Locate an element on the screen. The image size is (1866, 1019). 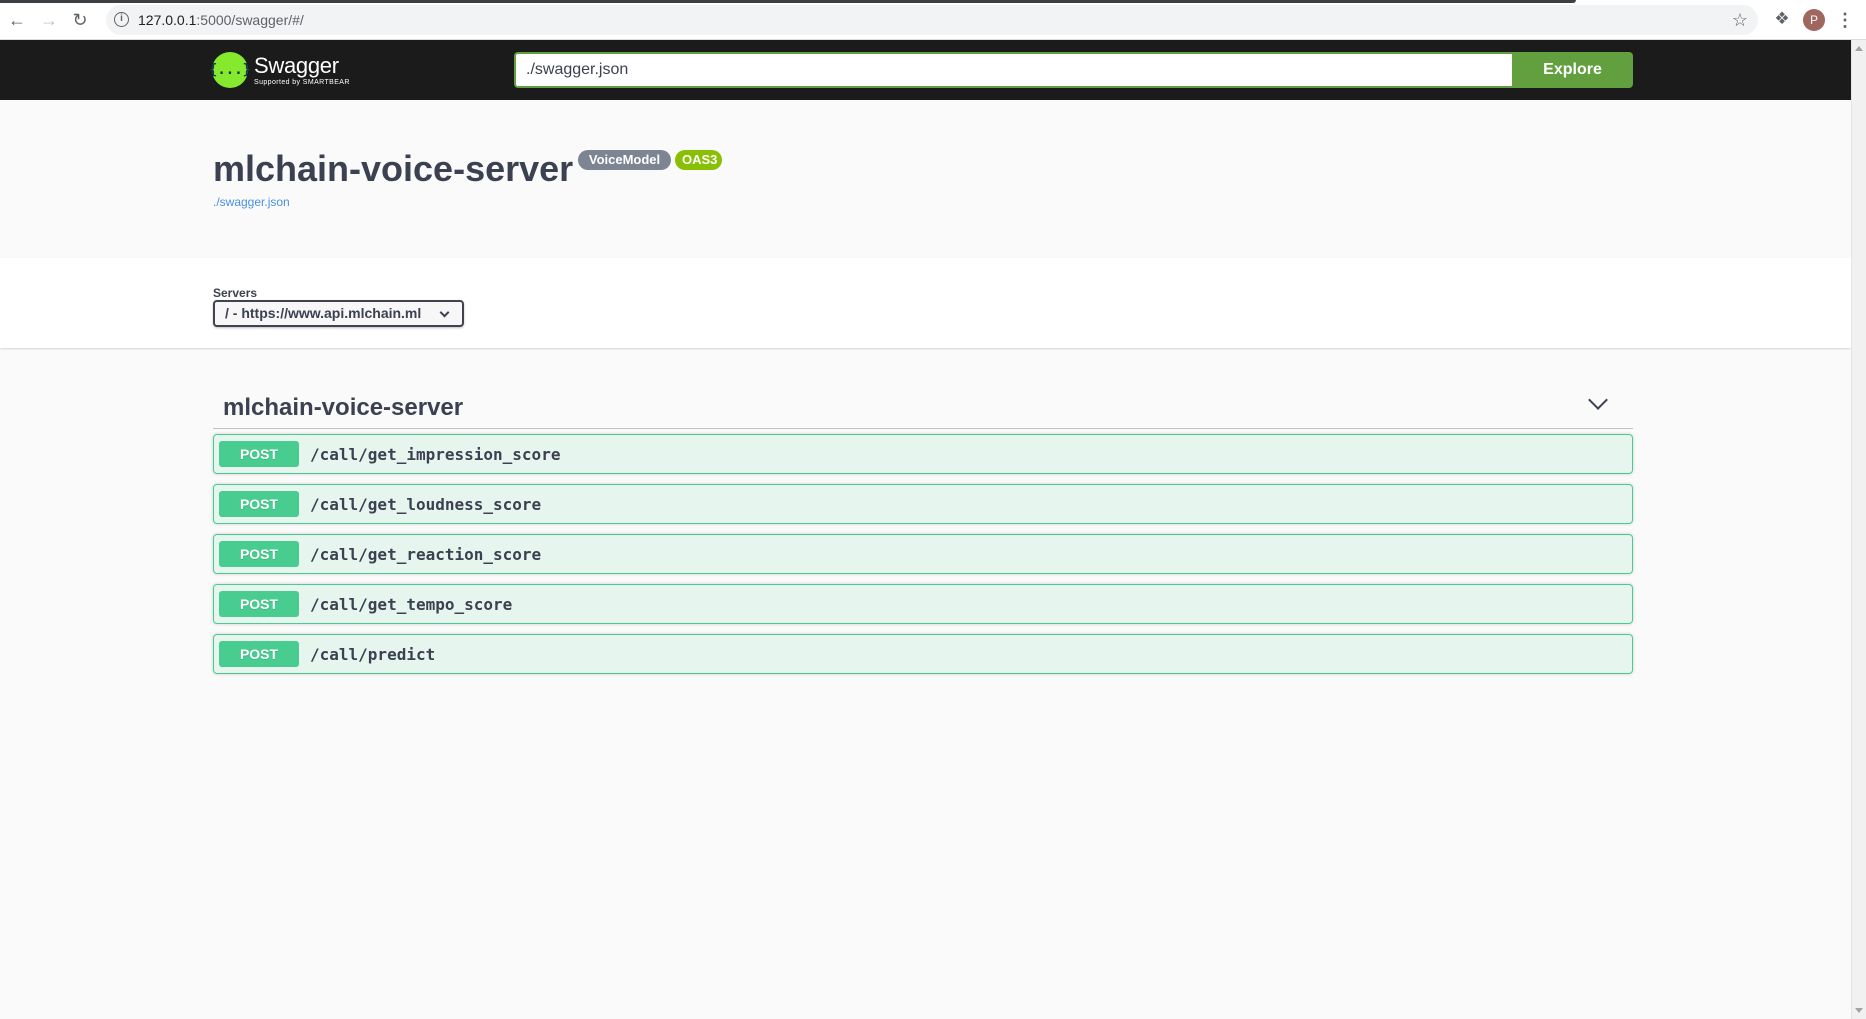
logo-text: Swagger Supported by SMARTBEAR is located at coordinates (302, 69).